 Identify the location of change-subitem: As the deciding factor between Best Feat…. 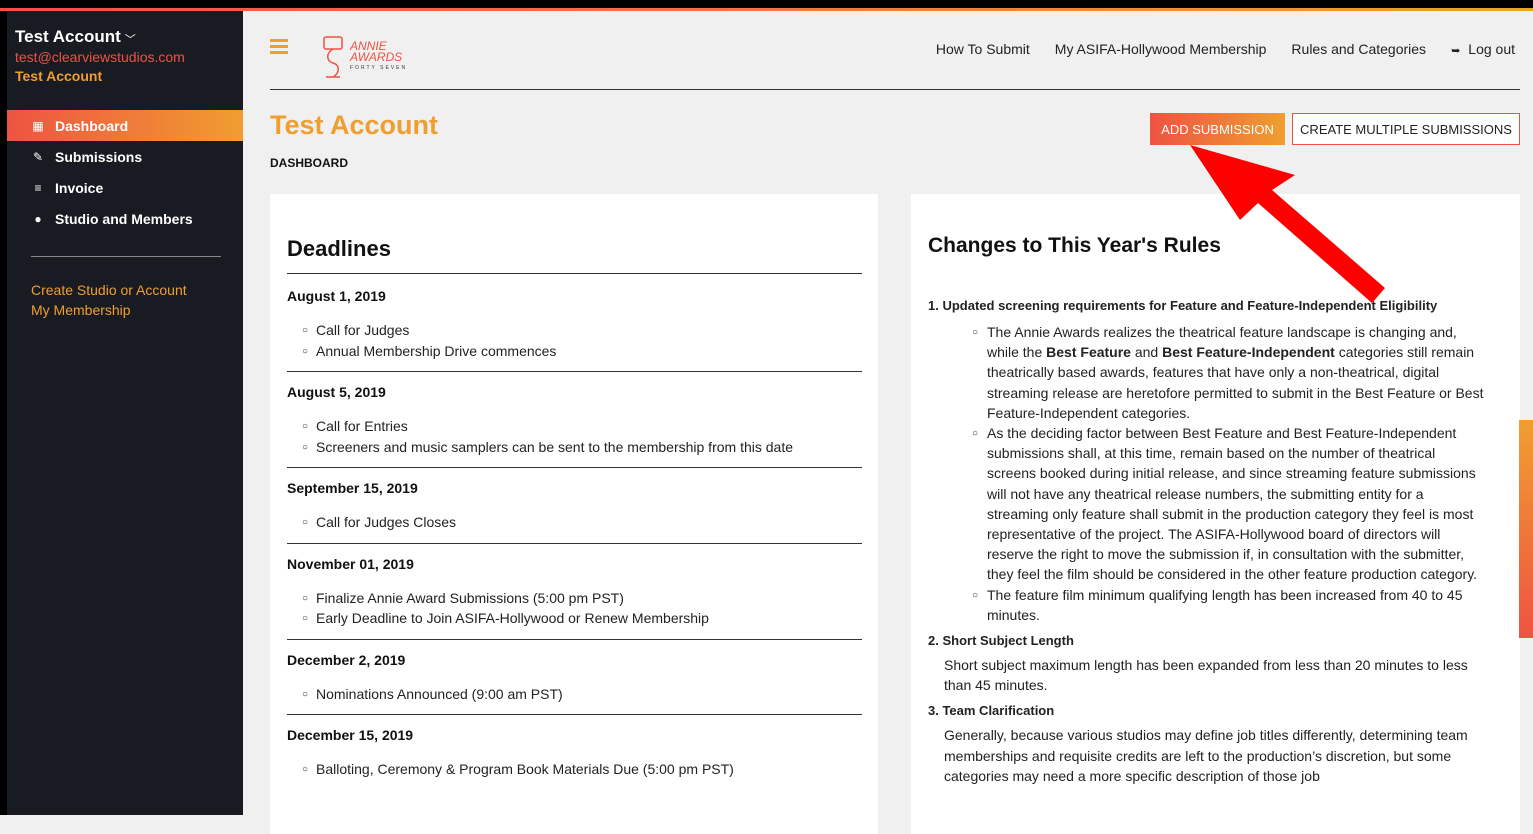
(1208, 504).